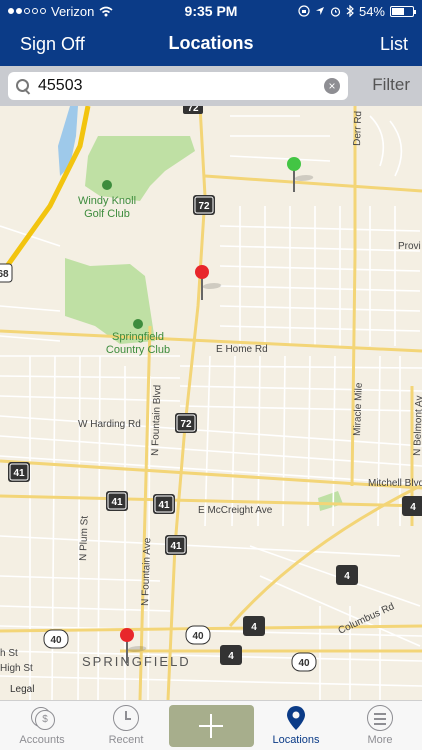 The width and height of the screenshot is (422, 750). What do you see at coordinates (138, 350) in the screenshot?
I see `label-springfield-cc-2: Country Club` at bounding box center [138, 350].